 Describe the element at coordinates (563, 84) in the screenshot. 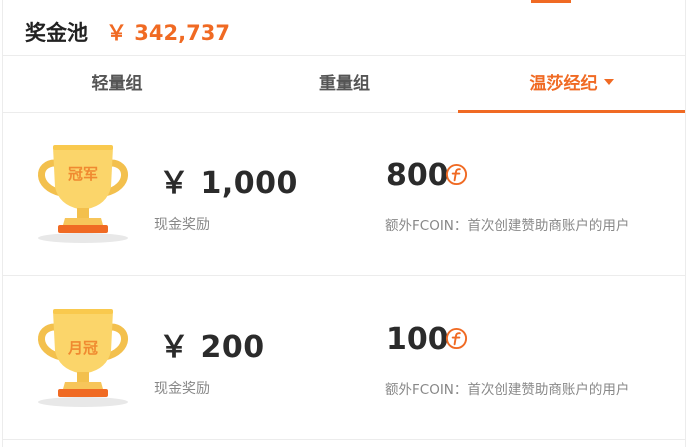

I see `tab-windsor-label: 温莎经纪` at that location.